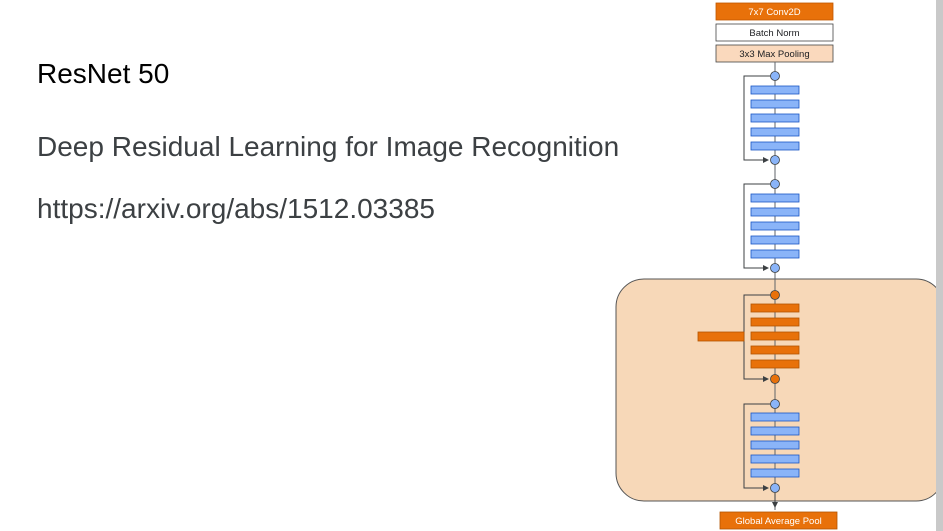 This screenshot has width=943, height=531. I want to click on projection-block, so click(721, 336).